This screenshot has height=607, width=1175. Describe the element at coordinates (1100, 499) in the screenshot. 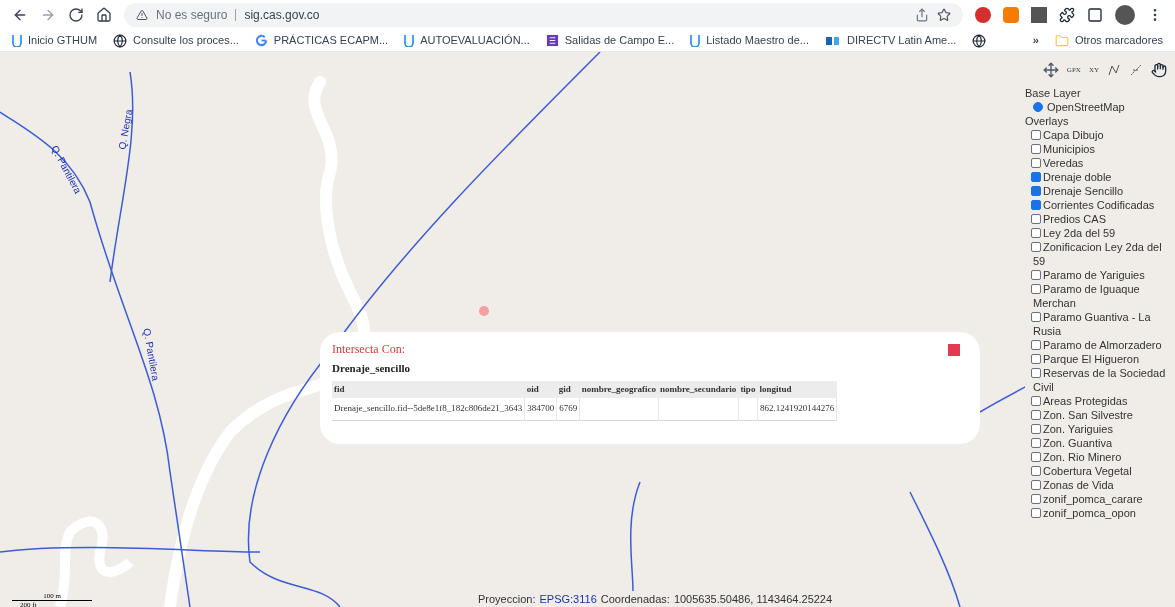

I see `overlay-option: zonif_pomca_carare` at that location.